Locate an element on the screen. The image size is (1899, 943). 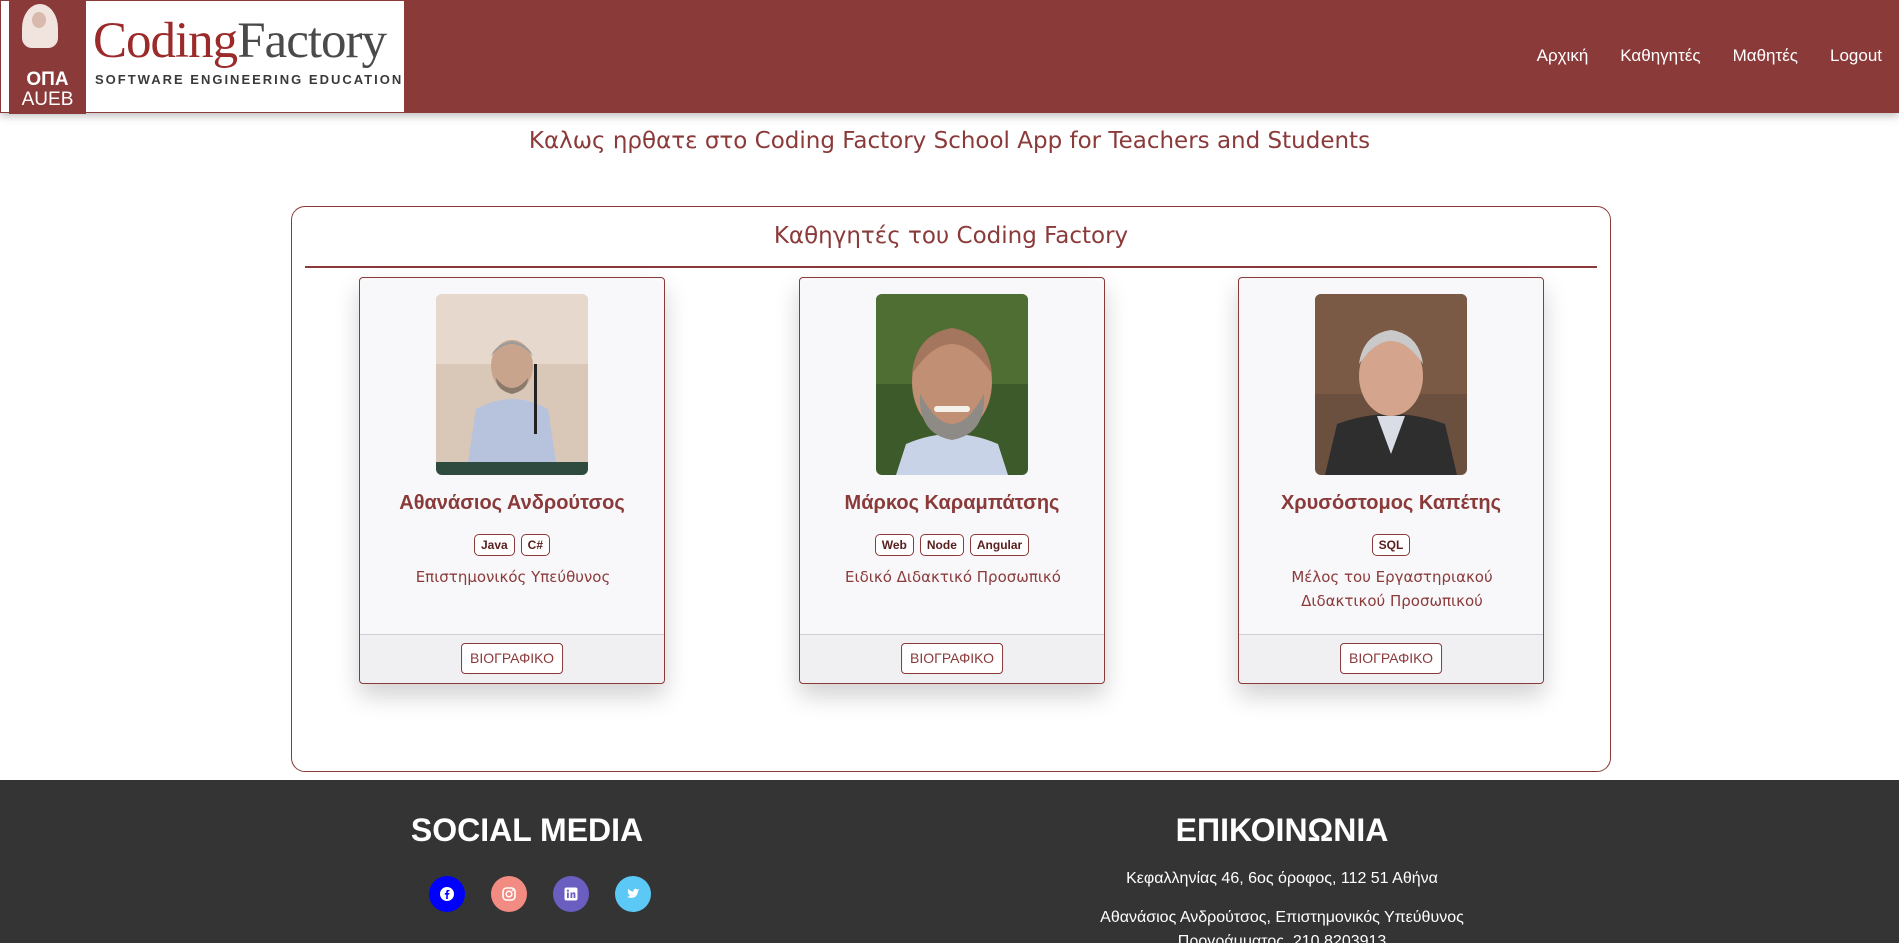
teacher-role: Ειδικό Διδακτικό Προσωπικό is located at coordinates (953, 577).